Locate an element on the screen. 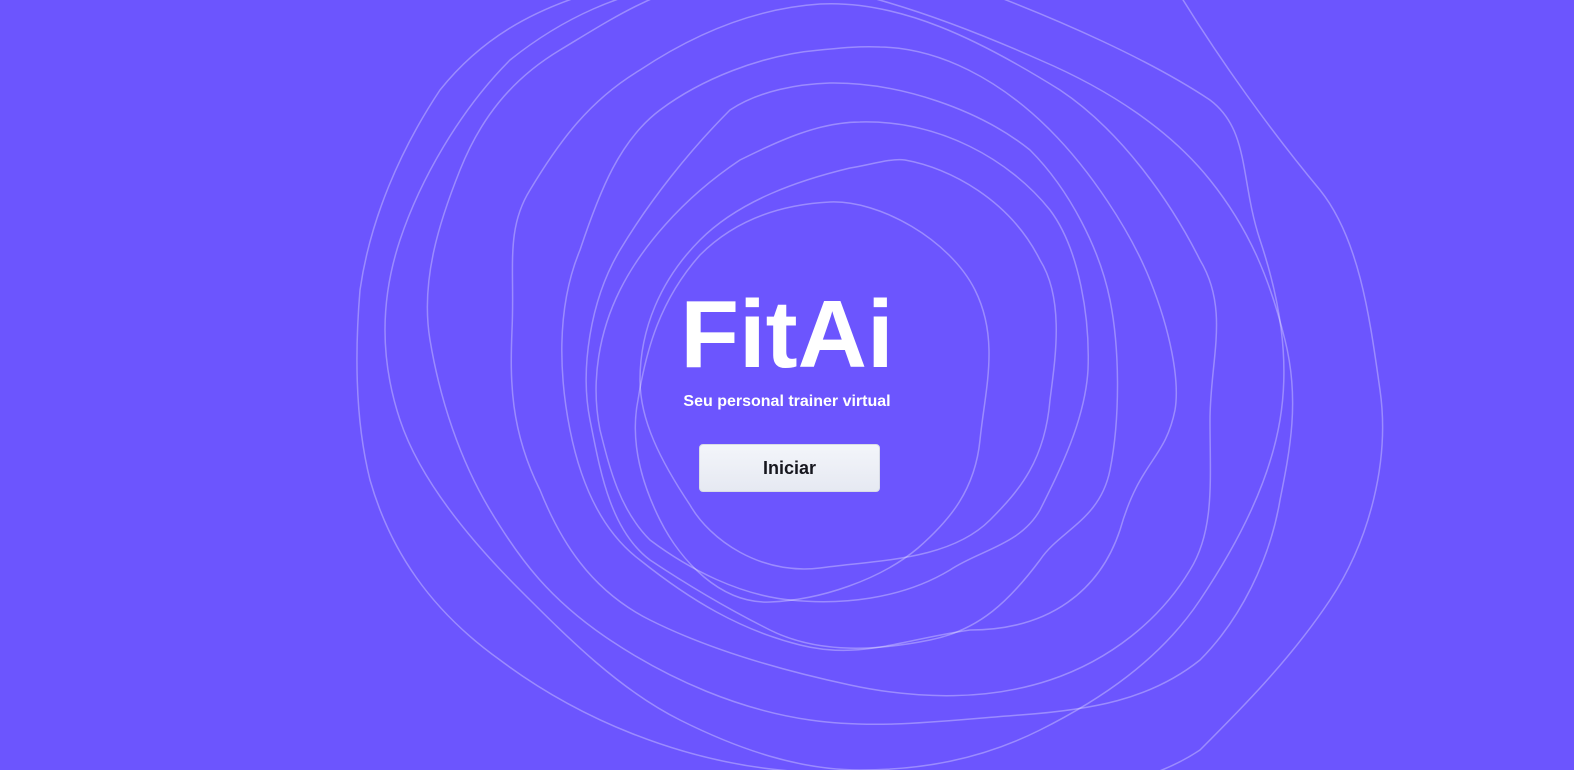  app-subtitle: Seu personal trainer virtual is located at coordinates (787, 401).